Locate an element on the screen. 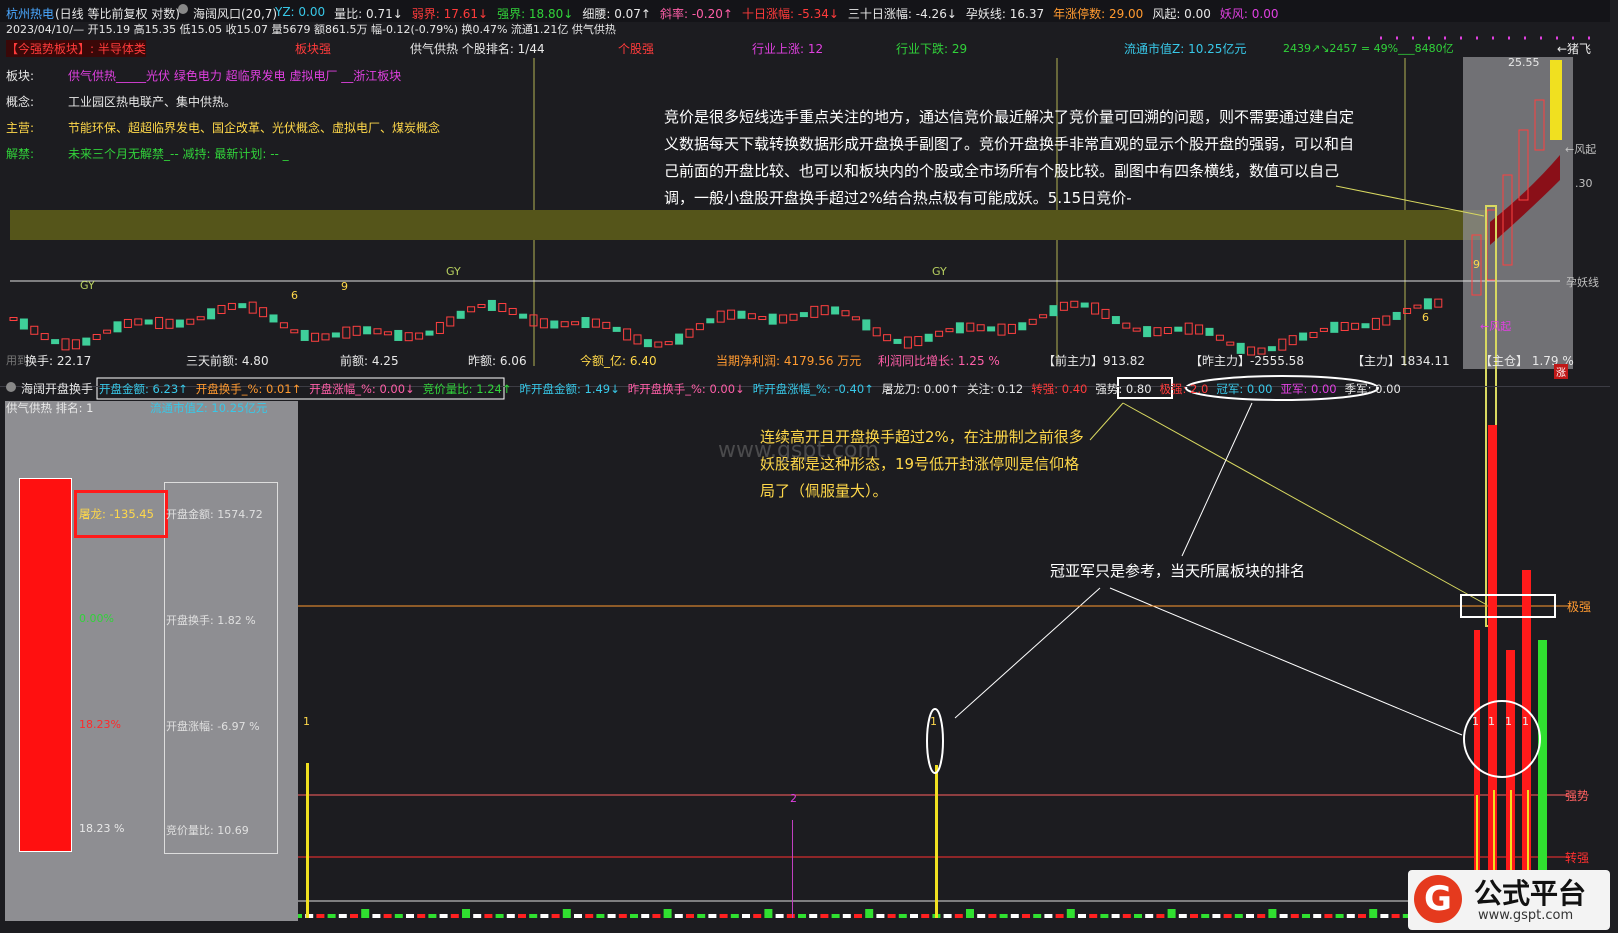 The image size is (1618, 933). sub-value-13: 亚军: 0.00 is located at coordinates (1308, 389).